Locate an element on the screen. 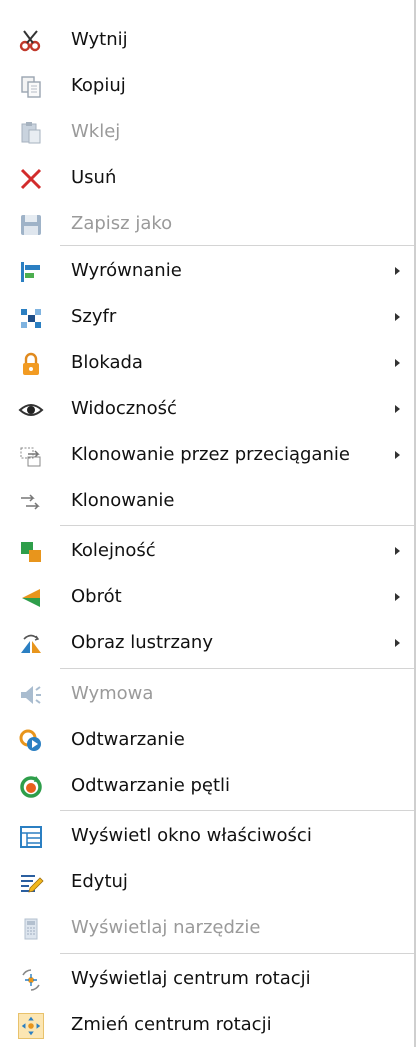  rotate-icon is located at coordinates (31, 598).